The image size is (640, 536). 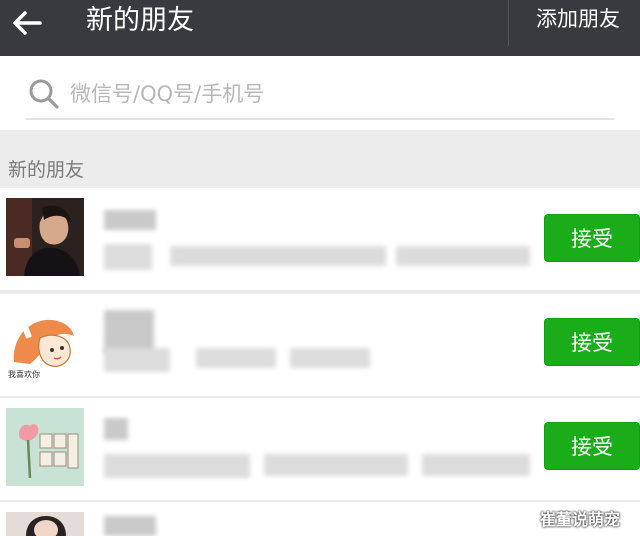 I want to click on search-input, so click(x=320, y=94).